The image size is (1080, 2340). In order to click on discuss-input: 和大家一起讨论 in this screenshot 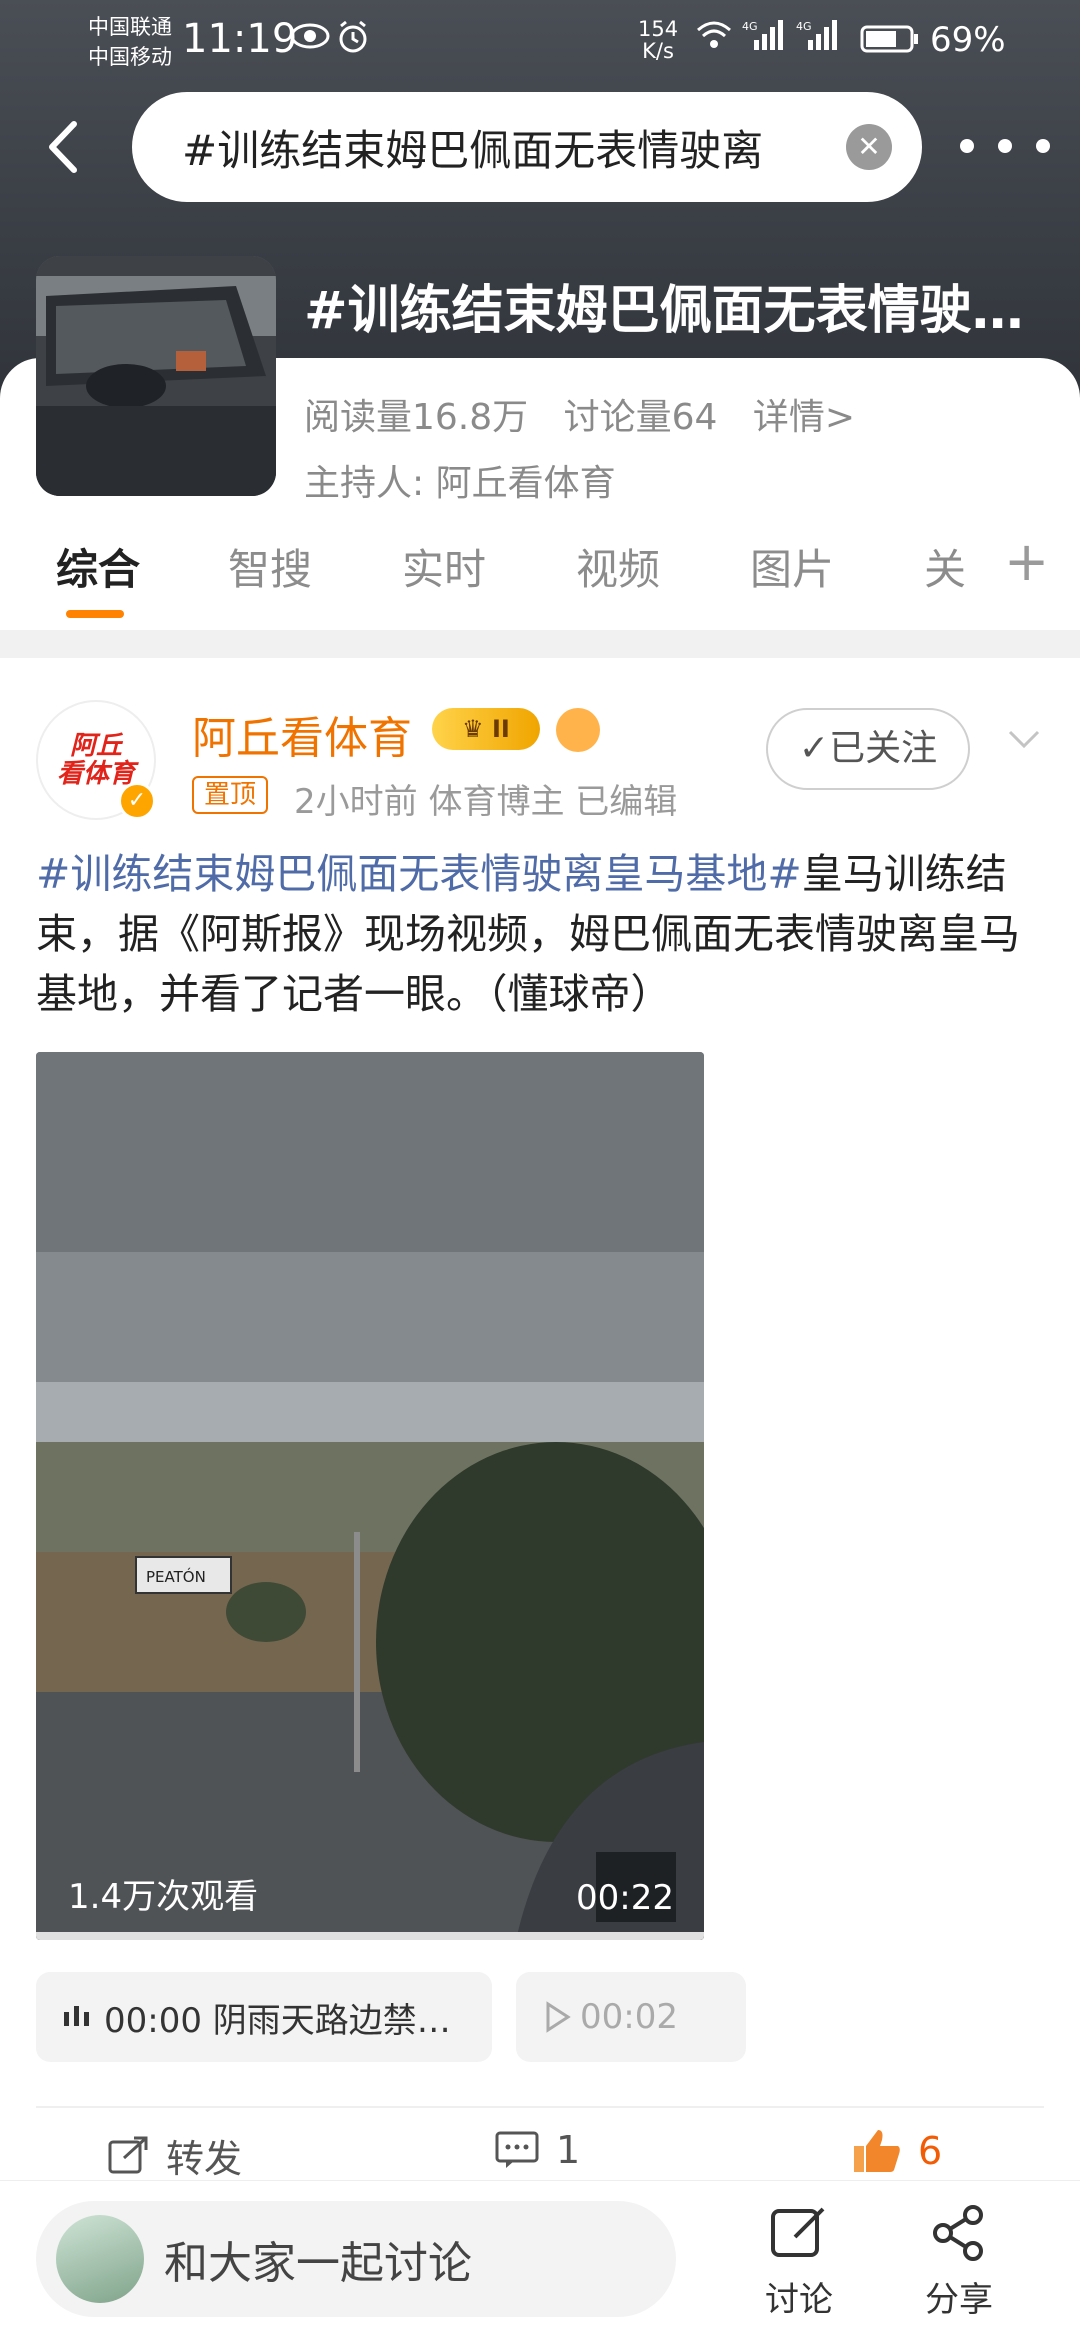, I will do `click(356, 2259)`.